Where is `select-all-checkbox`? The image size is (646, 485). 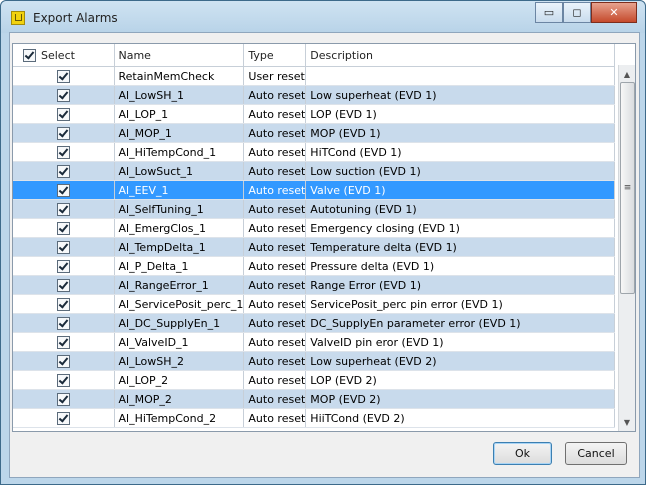
select-all-checkbox is located at coordinates (29, 55).